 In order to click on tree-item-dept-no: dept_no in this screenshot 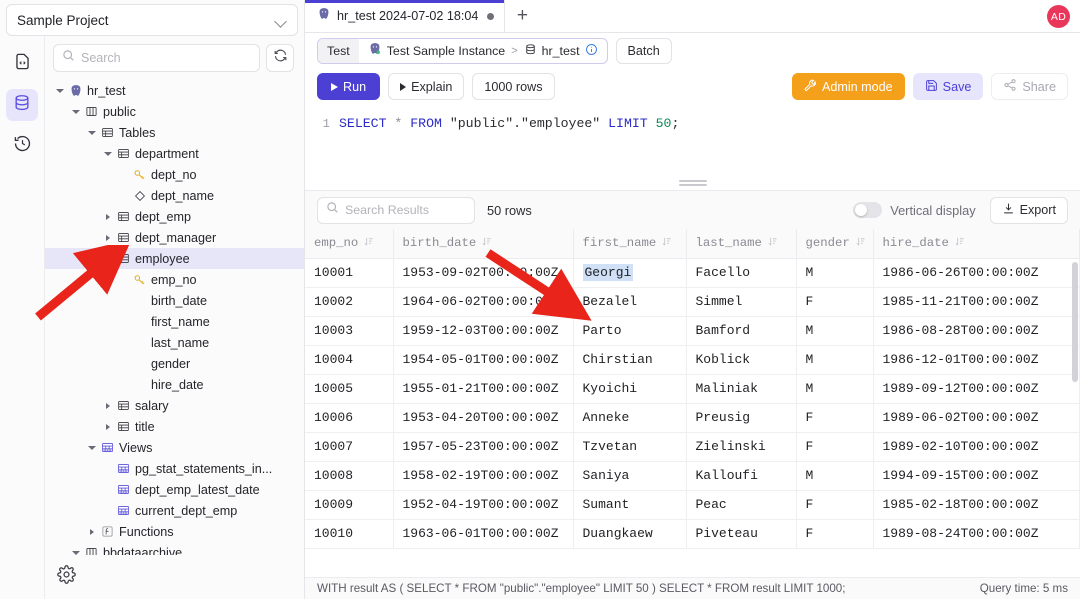, I will do `click(174, 174)`.